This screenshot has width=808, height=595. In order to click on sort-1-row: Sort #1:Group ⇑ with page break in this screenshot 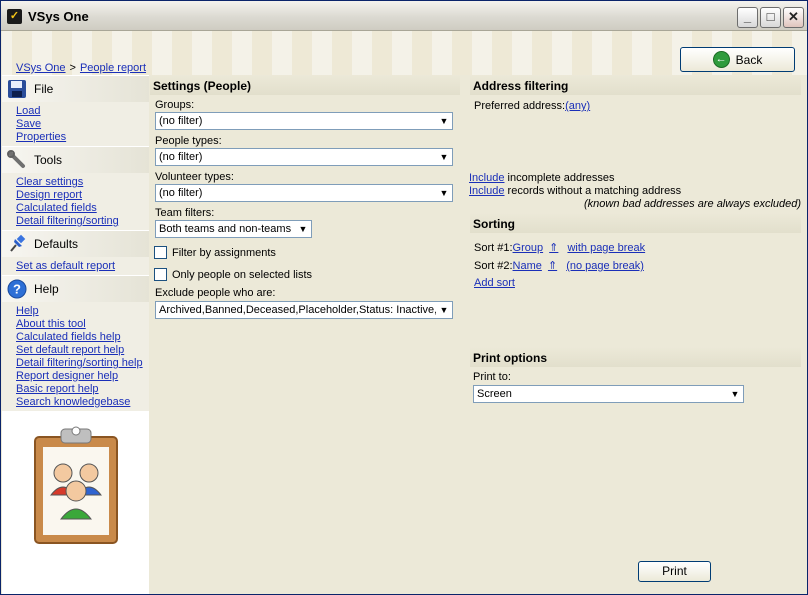, I will do `click(560, 248)`.